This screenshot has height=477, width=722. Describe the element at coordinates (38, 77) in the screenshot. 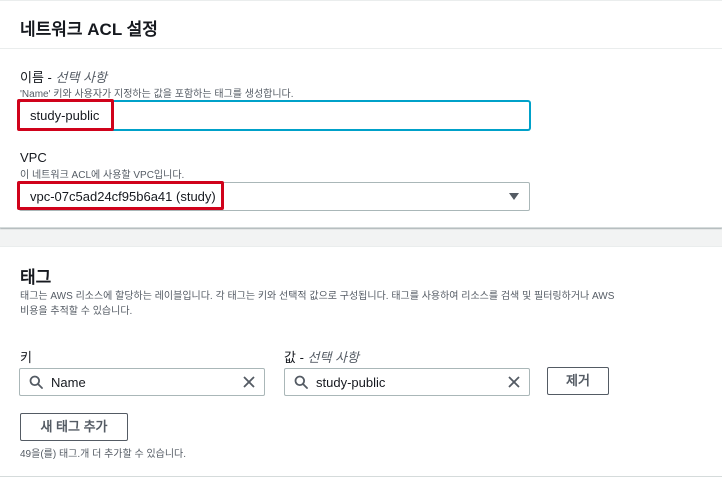

I see `name-label-text: 이름 -` at that location.